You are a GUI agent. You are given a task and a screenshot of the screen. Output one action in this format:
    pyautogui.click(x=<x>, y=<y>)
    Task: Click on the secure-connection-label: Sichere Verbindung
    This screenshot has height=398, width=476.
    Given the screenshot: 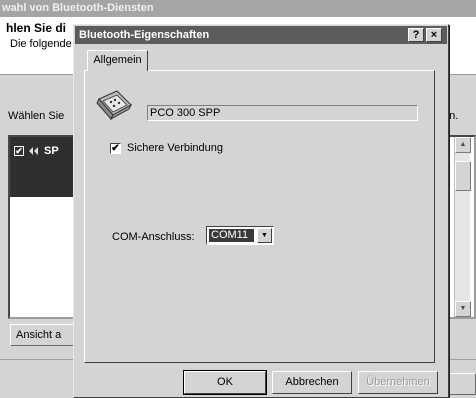 What is the action you would take?
    pyautogui.click(x=175, y=148)
    